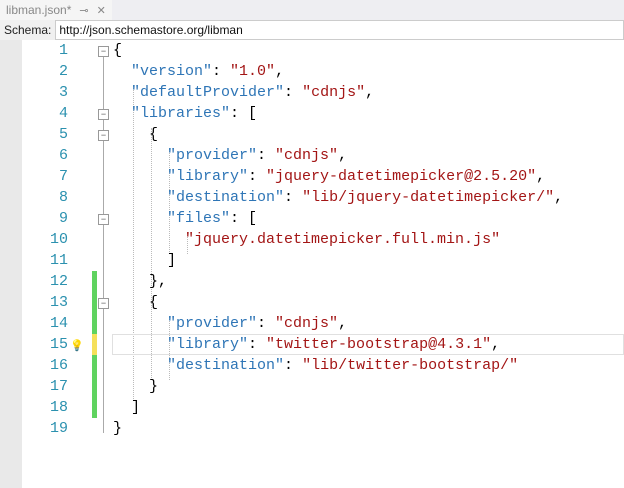  I want to click on code-line: 4 − "libraries": [, so click(323, 113).